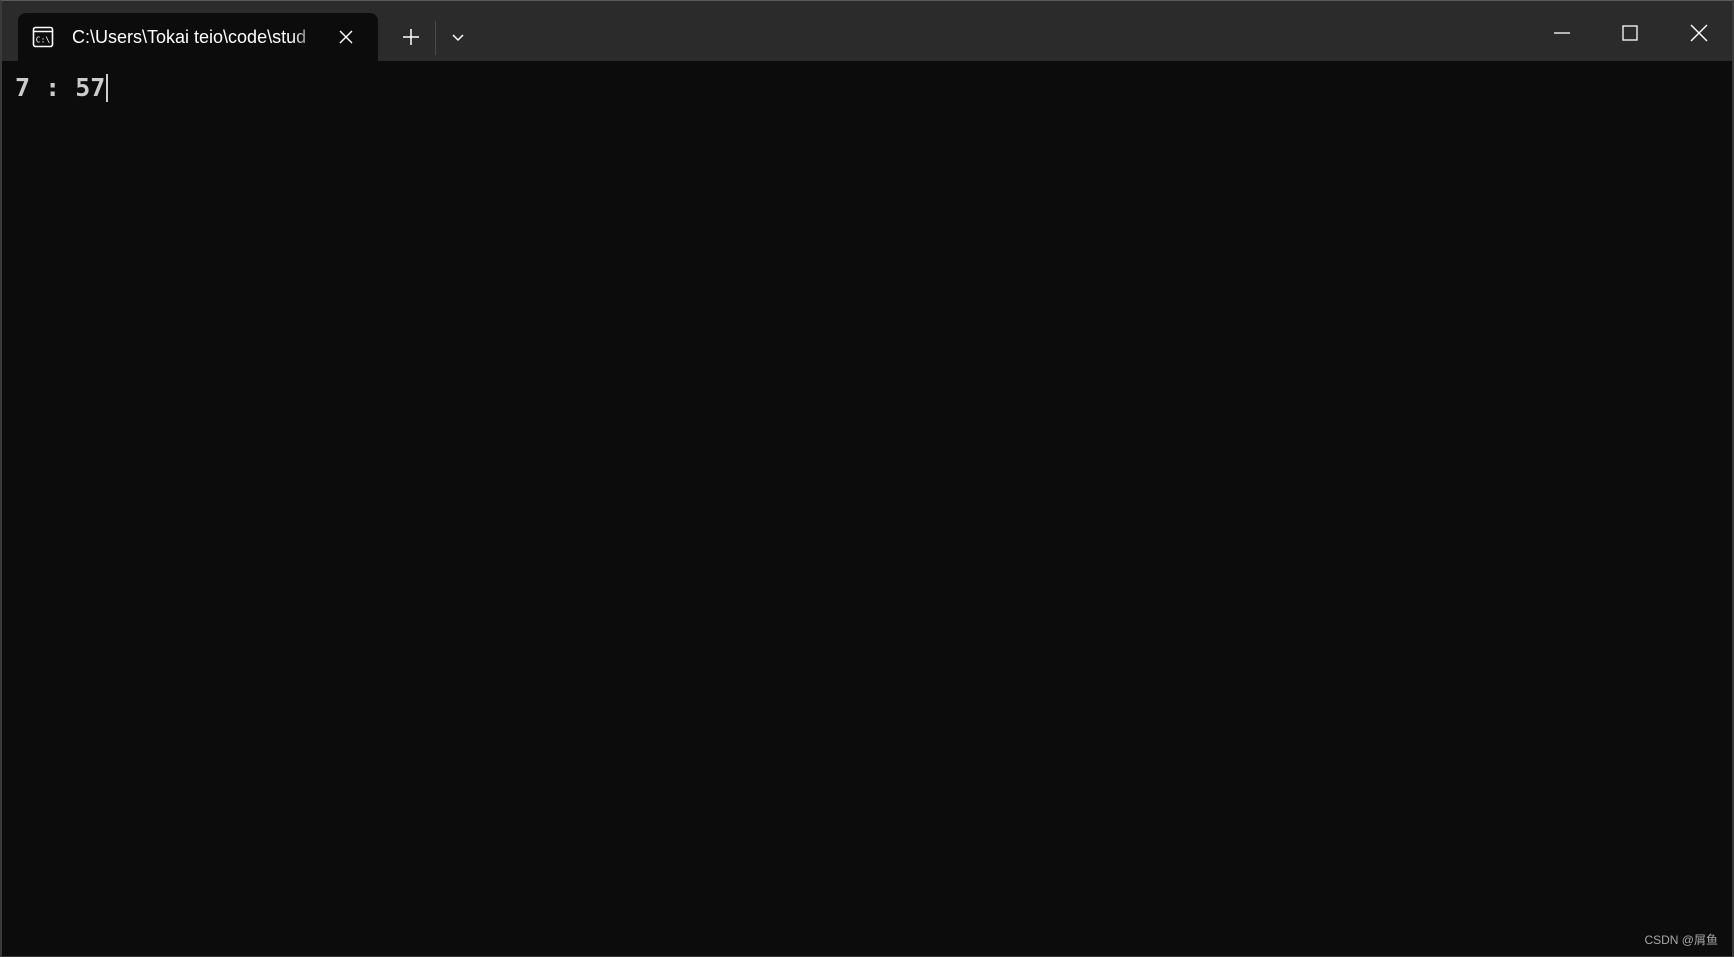 This screenshot has width=1734, height=957. Describe the element at coordinates (1681, 940) in the screenshot. I see `watermark: CSDN @屑鱼` at that location.